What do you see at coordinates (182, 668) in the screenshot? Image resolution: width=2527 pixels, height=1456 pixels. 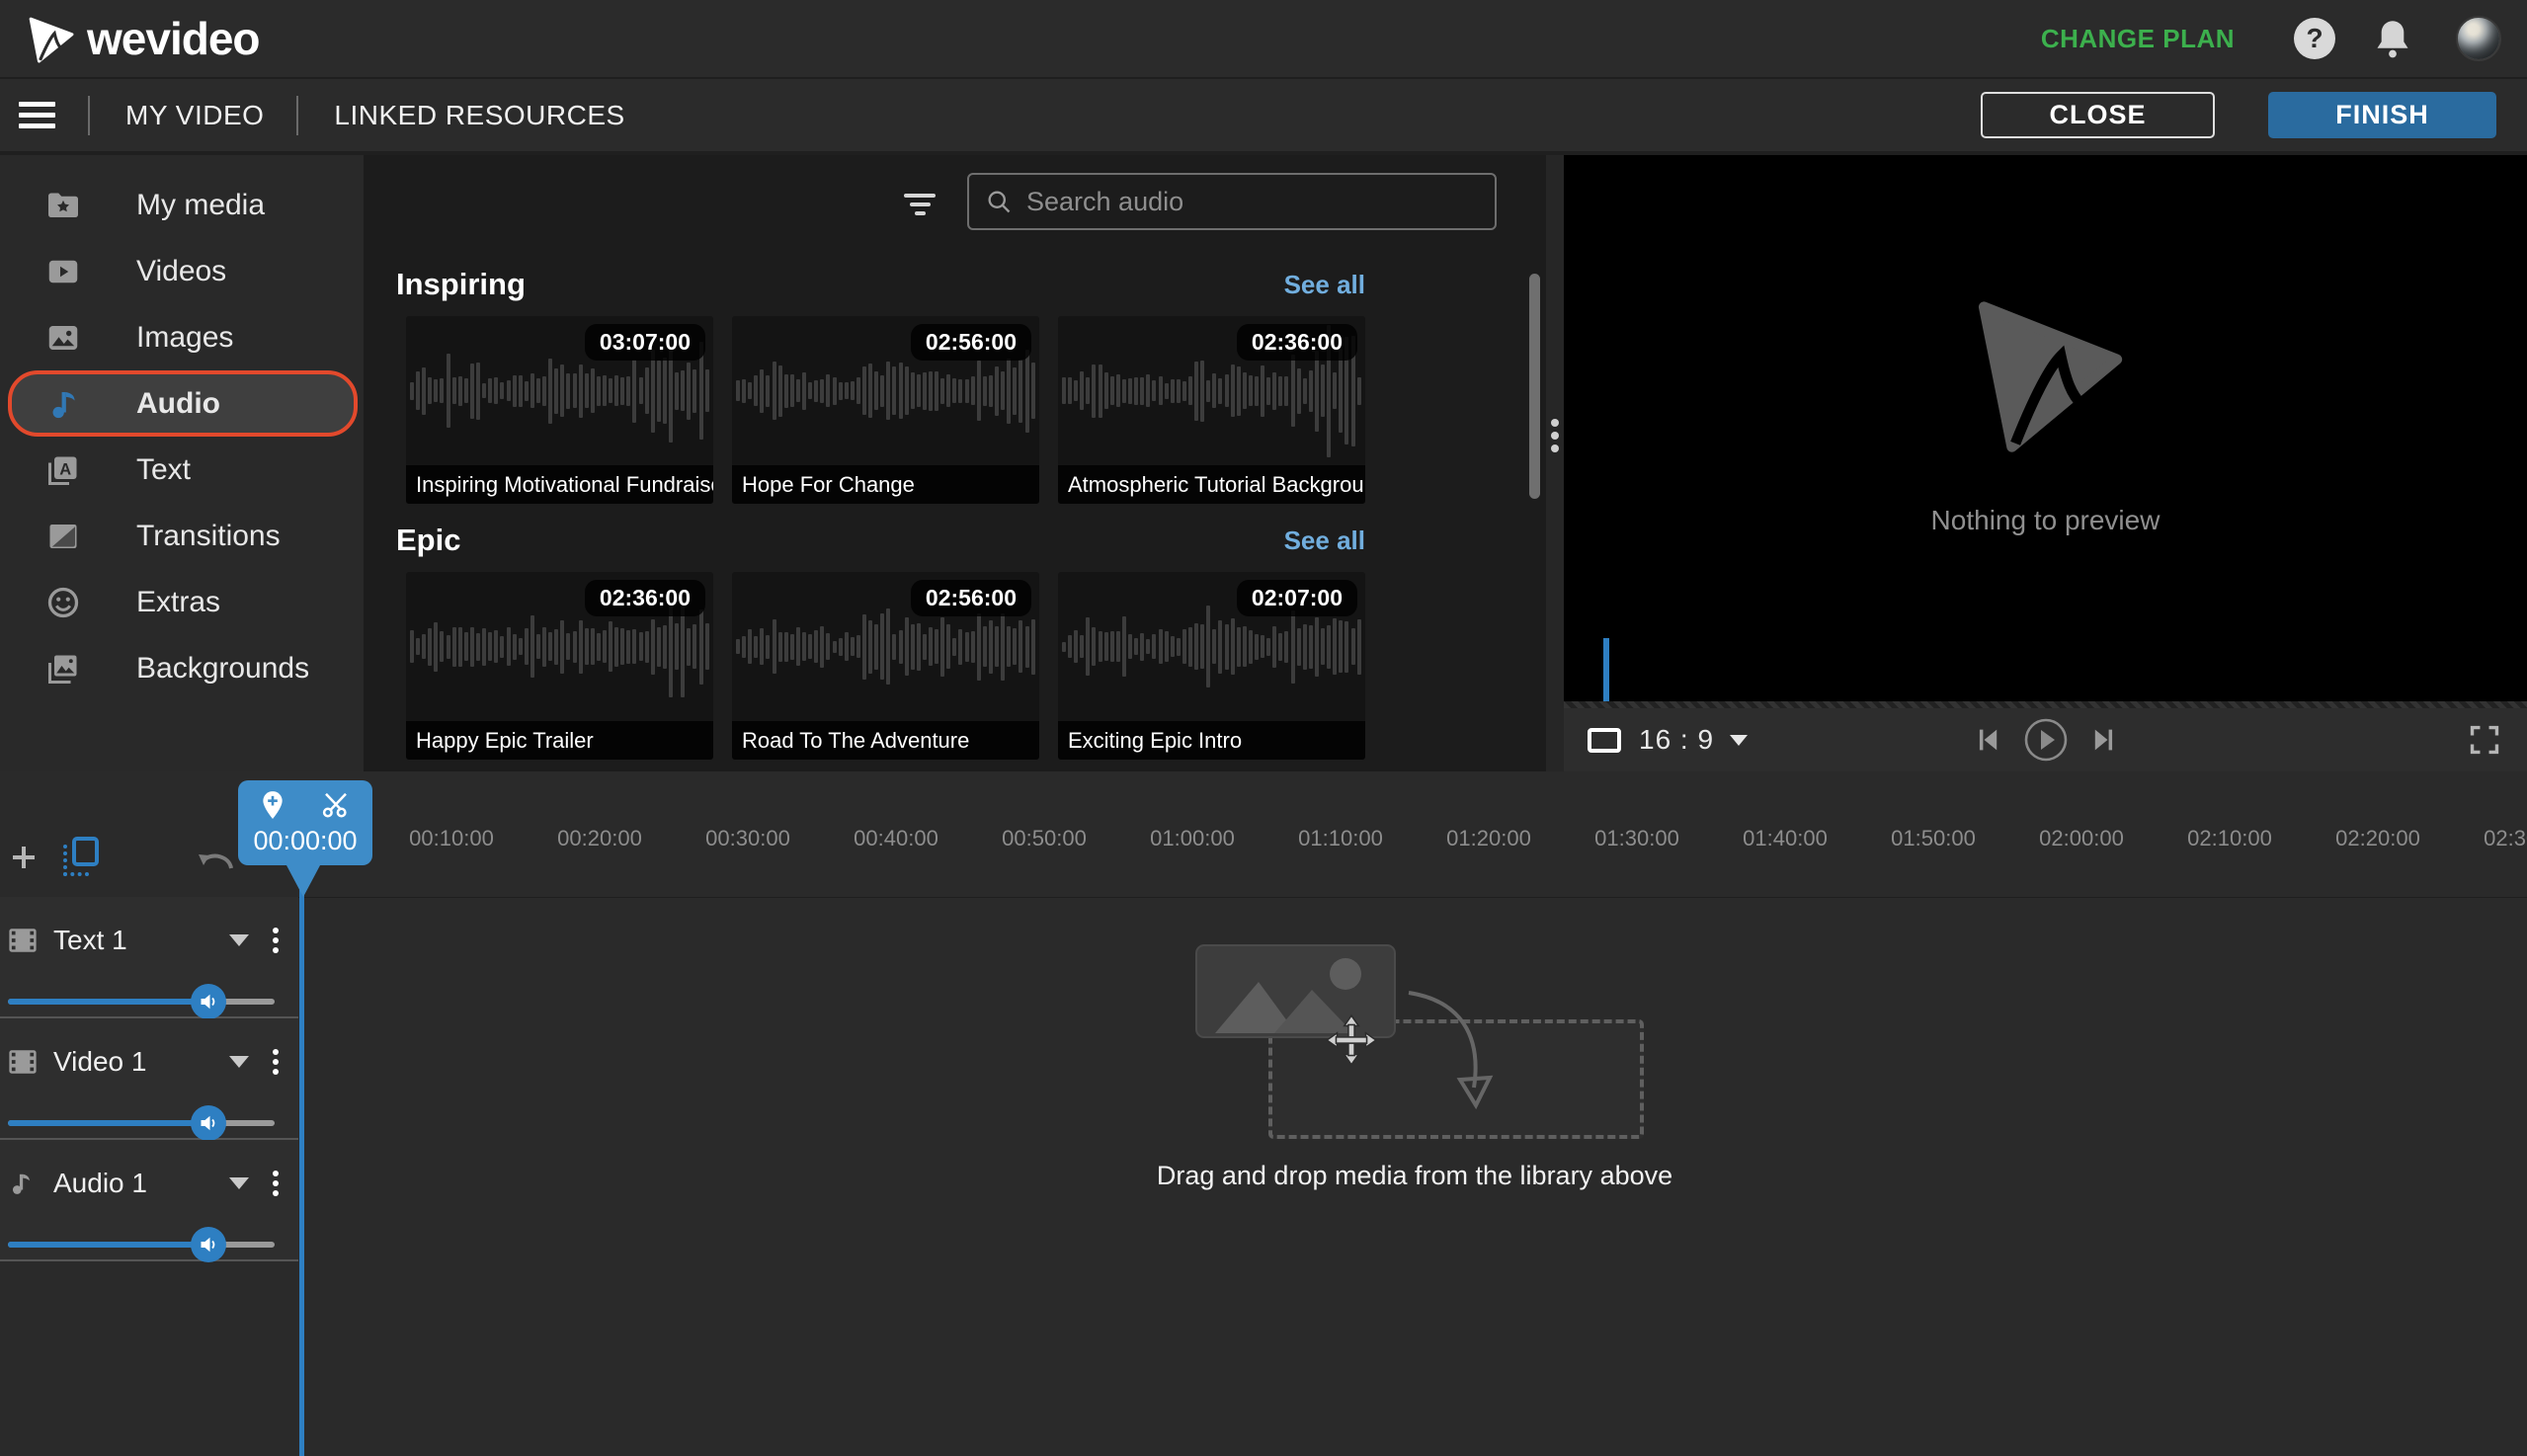 I see `sidebar-item-backgrounds: Backgrounds` at bounding box center [182, 668].